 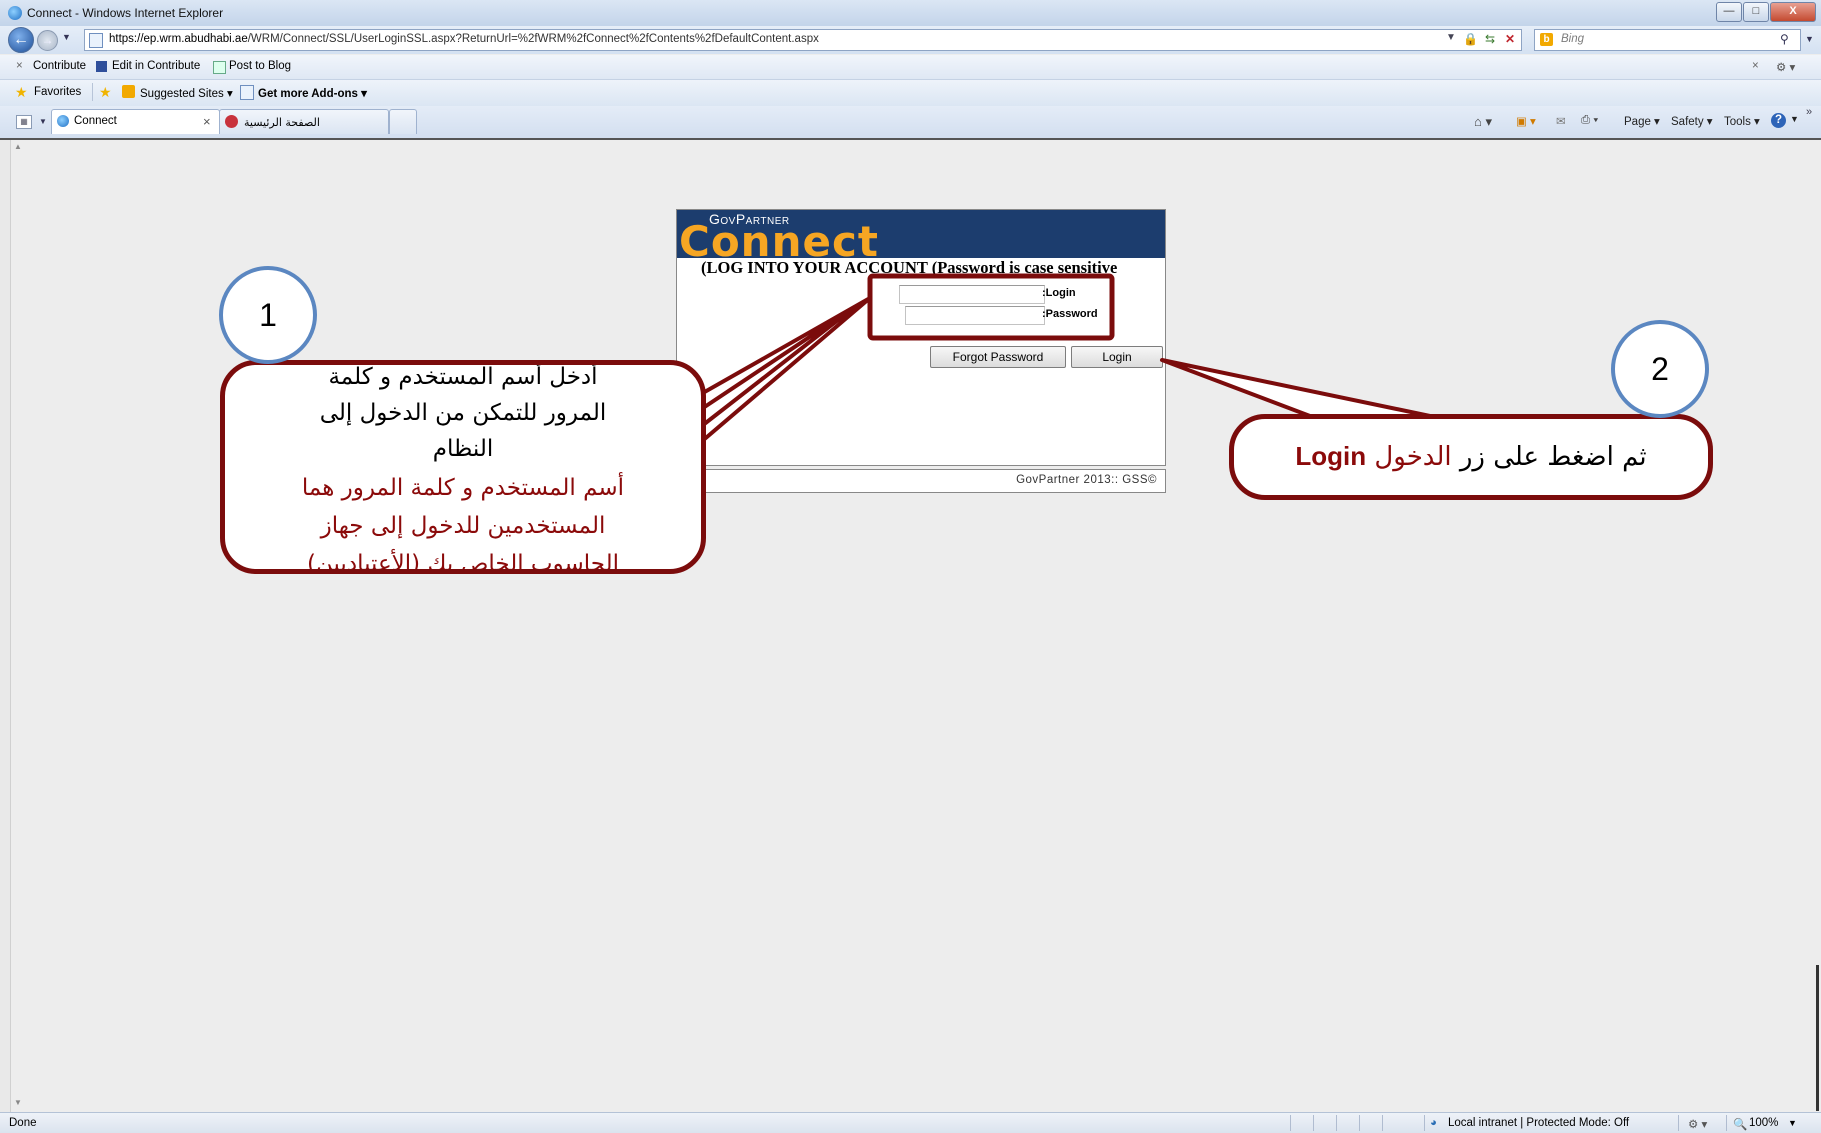 I want to click on step2-text: ثم اضغط على زر, so click(x=1553, y=457).